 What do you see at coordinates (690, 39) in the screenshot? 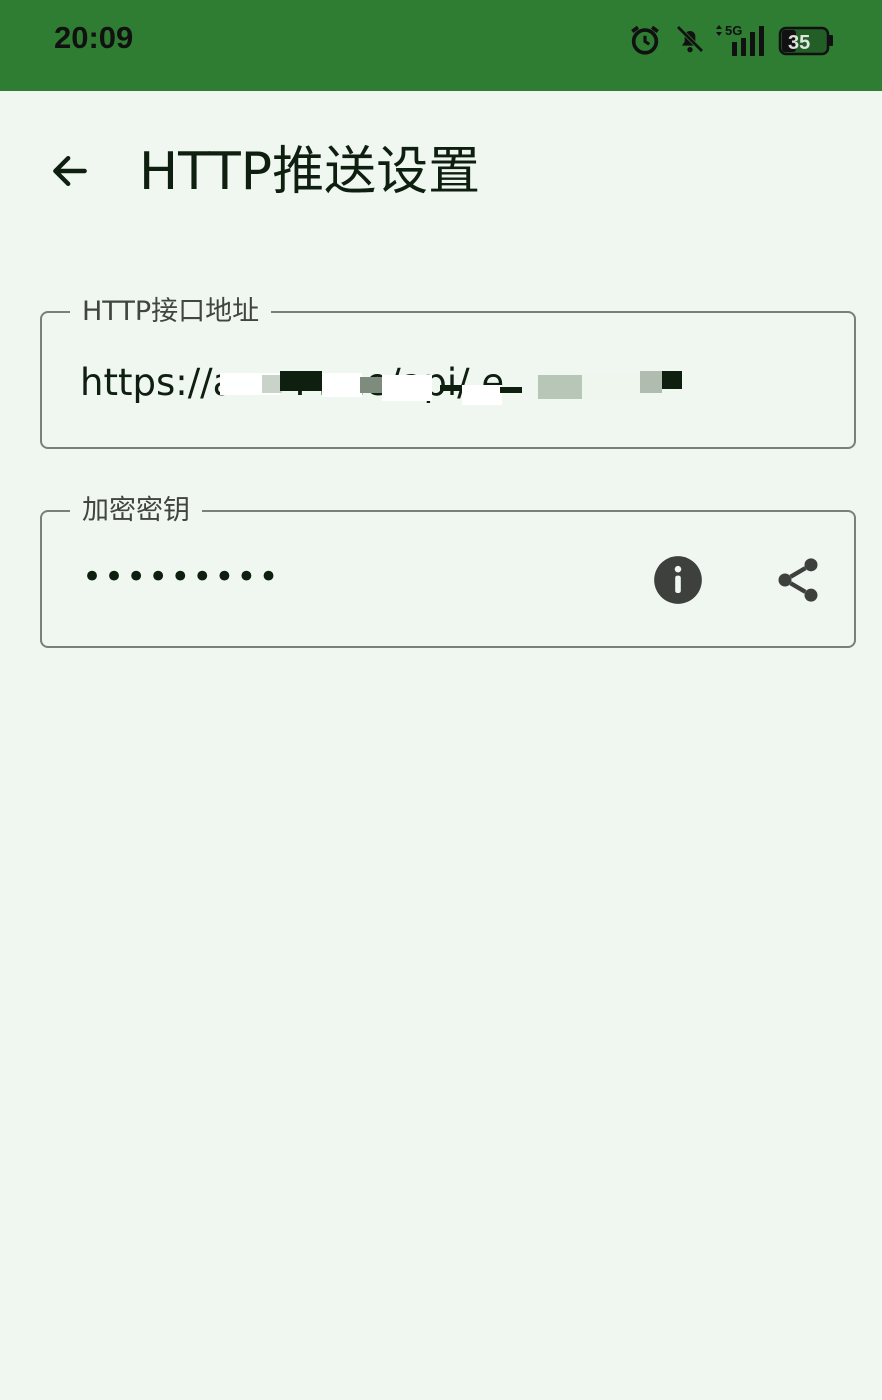
I see `bell-off-icon` at bounding box center [690, 39].